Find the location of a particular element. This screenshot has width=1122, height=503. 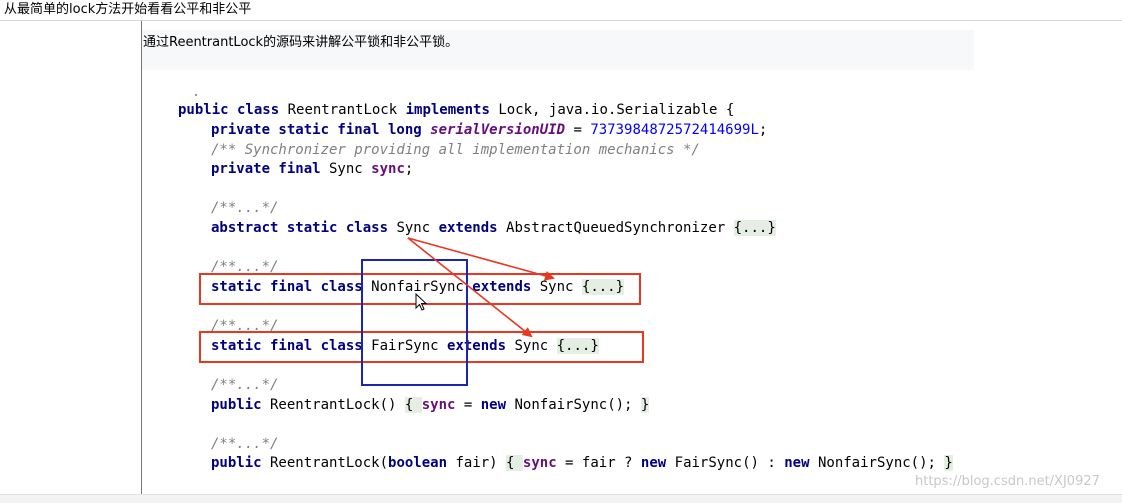

watermark: https://blog.csdn.net/XJ0927 is located at coordinates (1007, 481).